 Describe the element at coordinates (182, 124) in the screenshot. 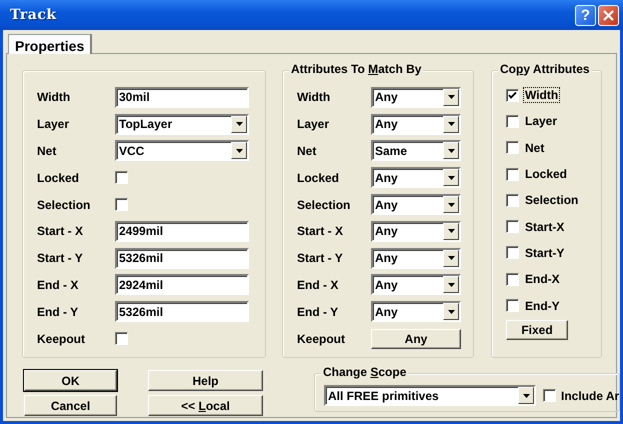

I see `dropdown-field: TopLayer` at that location.